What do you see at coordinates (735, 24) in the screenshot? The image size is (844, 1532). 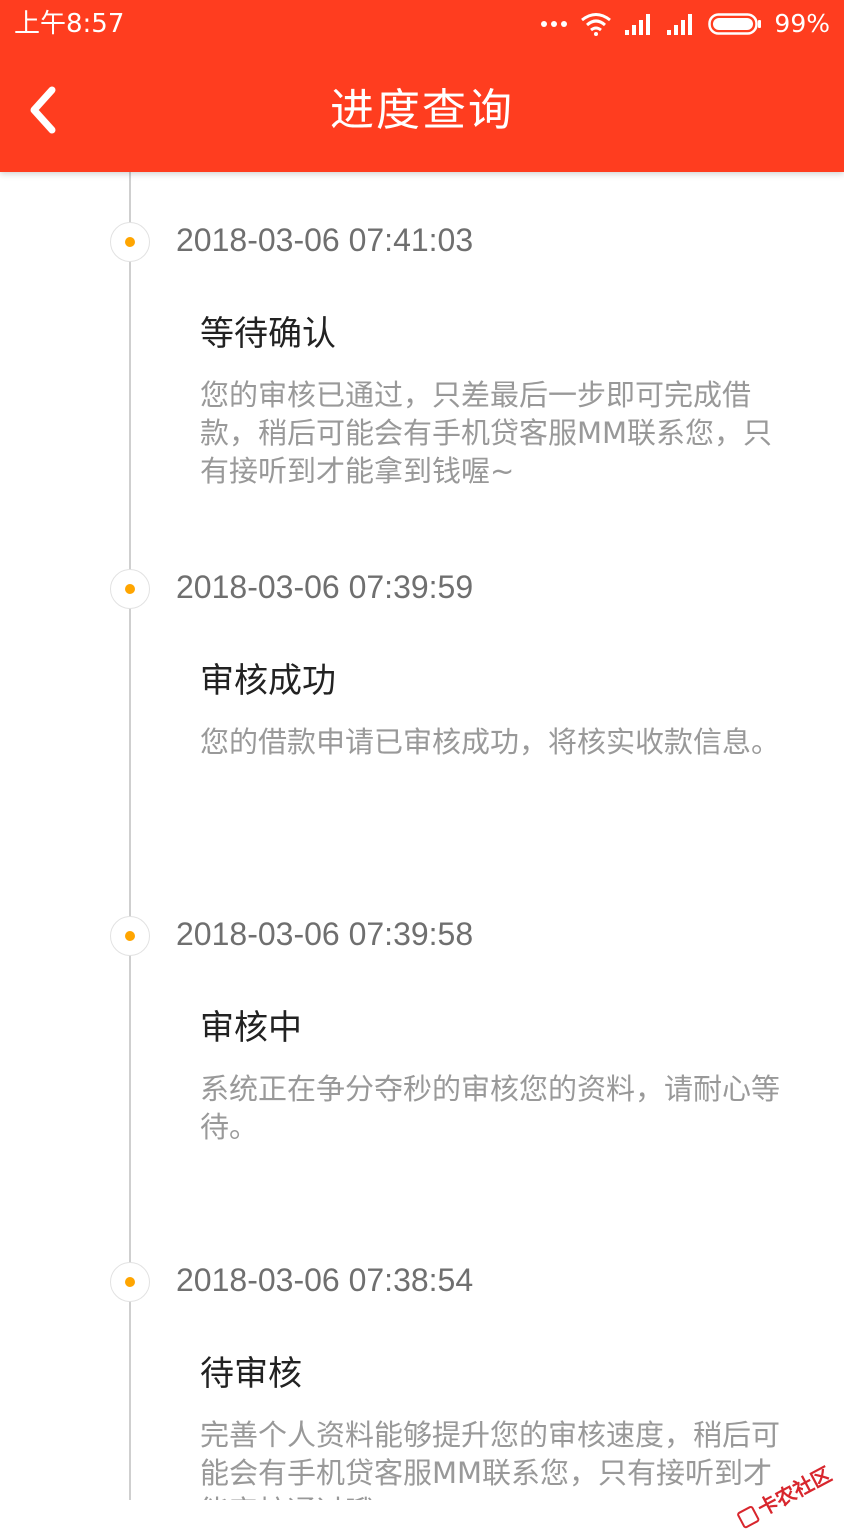 I see `battery-icon` at bounding box center [735, 24].